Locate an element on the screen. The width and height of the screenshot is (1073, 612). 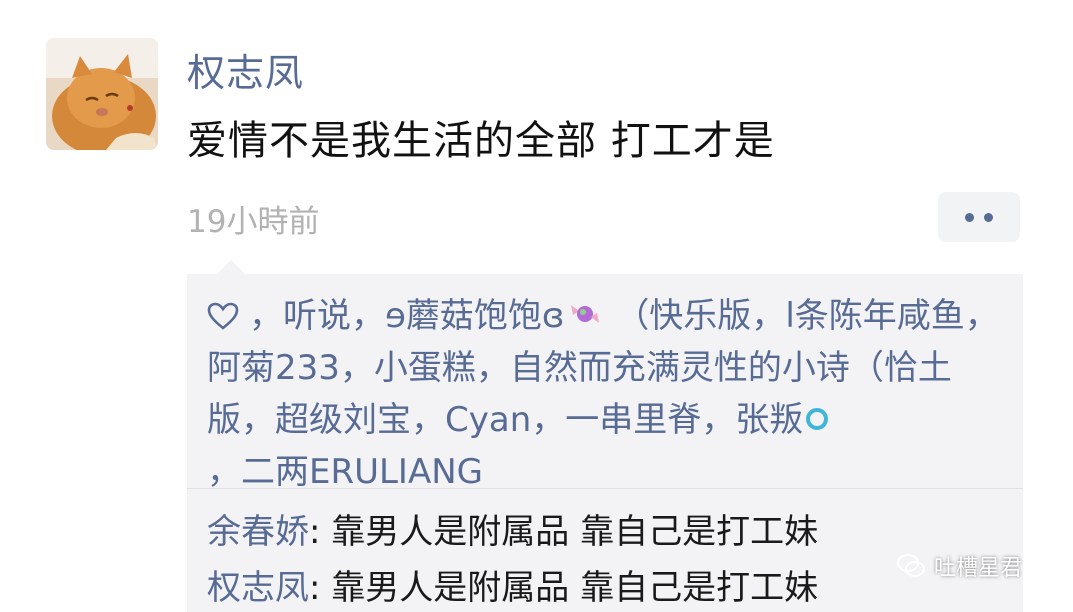
comment-author: 权志凤 is located at coordinates (258, 588).